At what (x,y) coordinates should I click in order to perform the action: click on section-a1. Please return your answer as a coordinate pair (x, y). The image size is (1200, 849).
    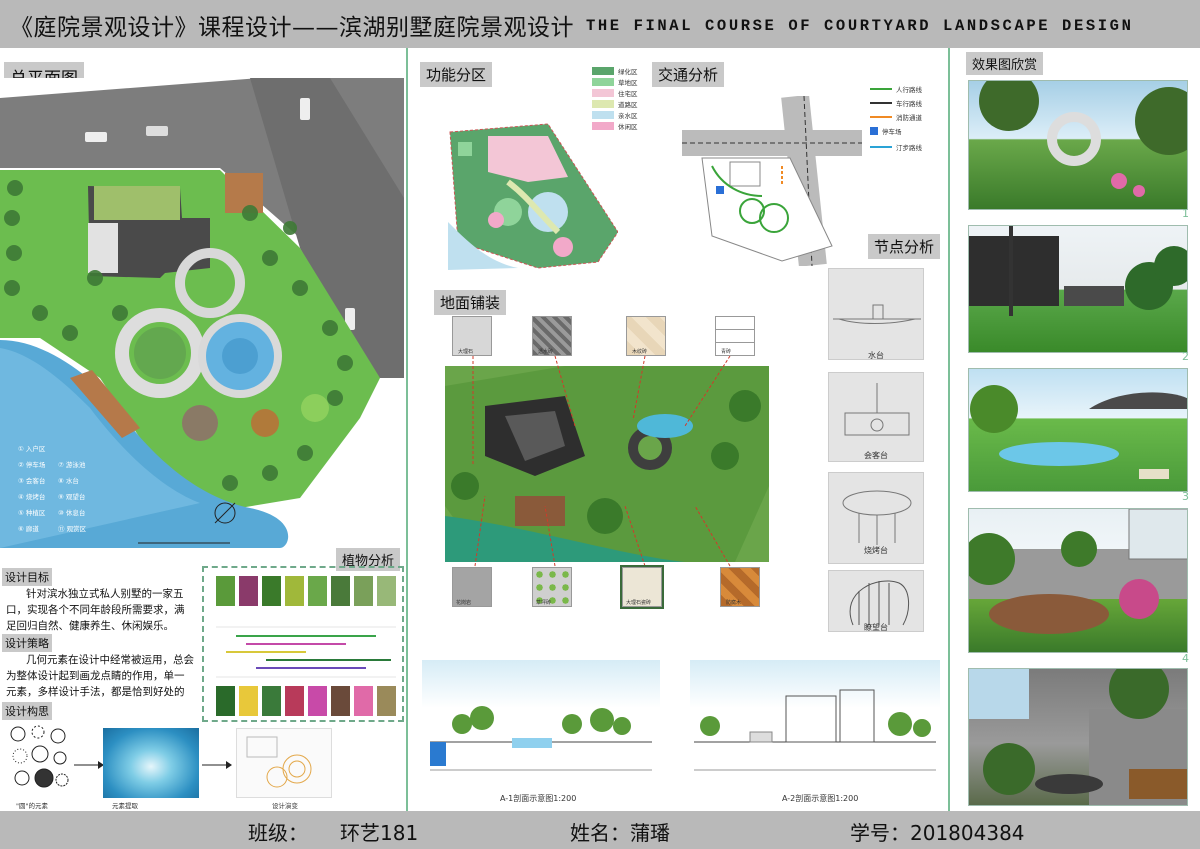
    Looking at the image, I should click on (541, 720).